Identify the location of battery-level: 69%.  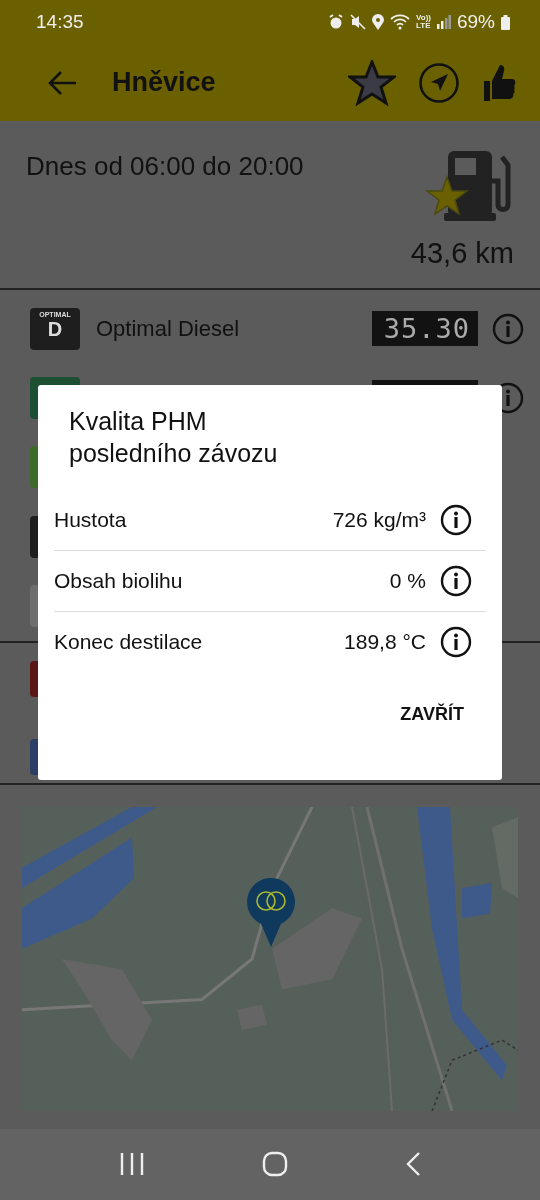
(475, 22).